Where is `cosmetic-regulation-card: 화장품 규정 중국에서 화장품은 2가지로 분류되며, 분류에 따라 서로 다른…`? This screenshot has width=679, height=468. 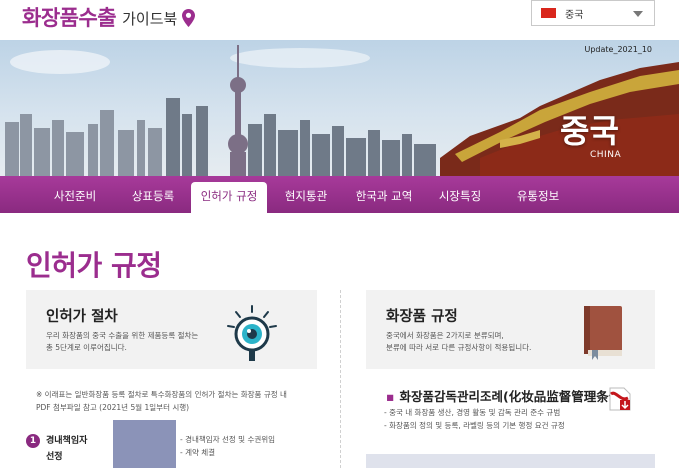 cosmetic-regulation-card: 화장품 규정 중국에서 화장품은 2가지로 분류되며, 분류에 따라 서로 다른… is located at coordinates (510, 329).